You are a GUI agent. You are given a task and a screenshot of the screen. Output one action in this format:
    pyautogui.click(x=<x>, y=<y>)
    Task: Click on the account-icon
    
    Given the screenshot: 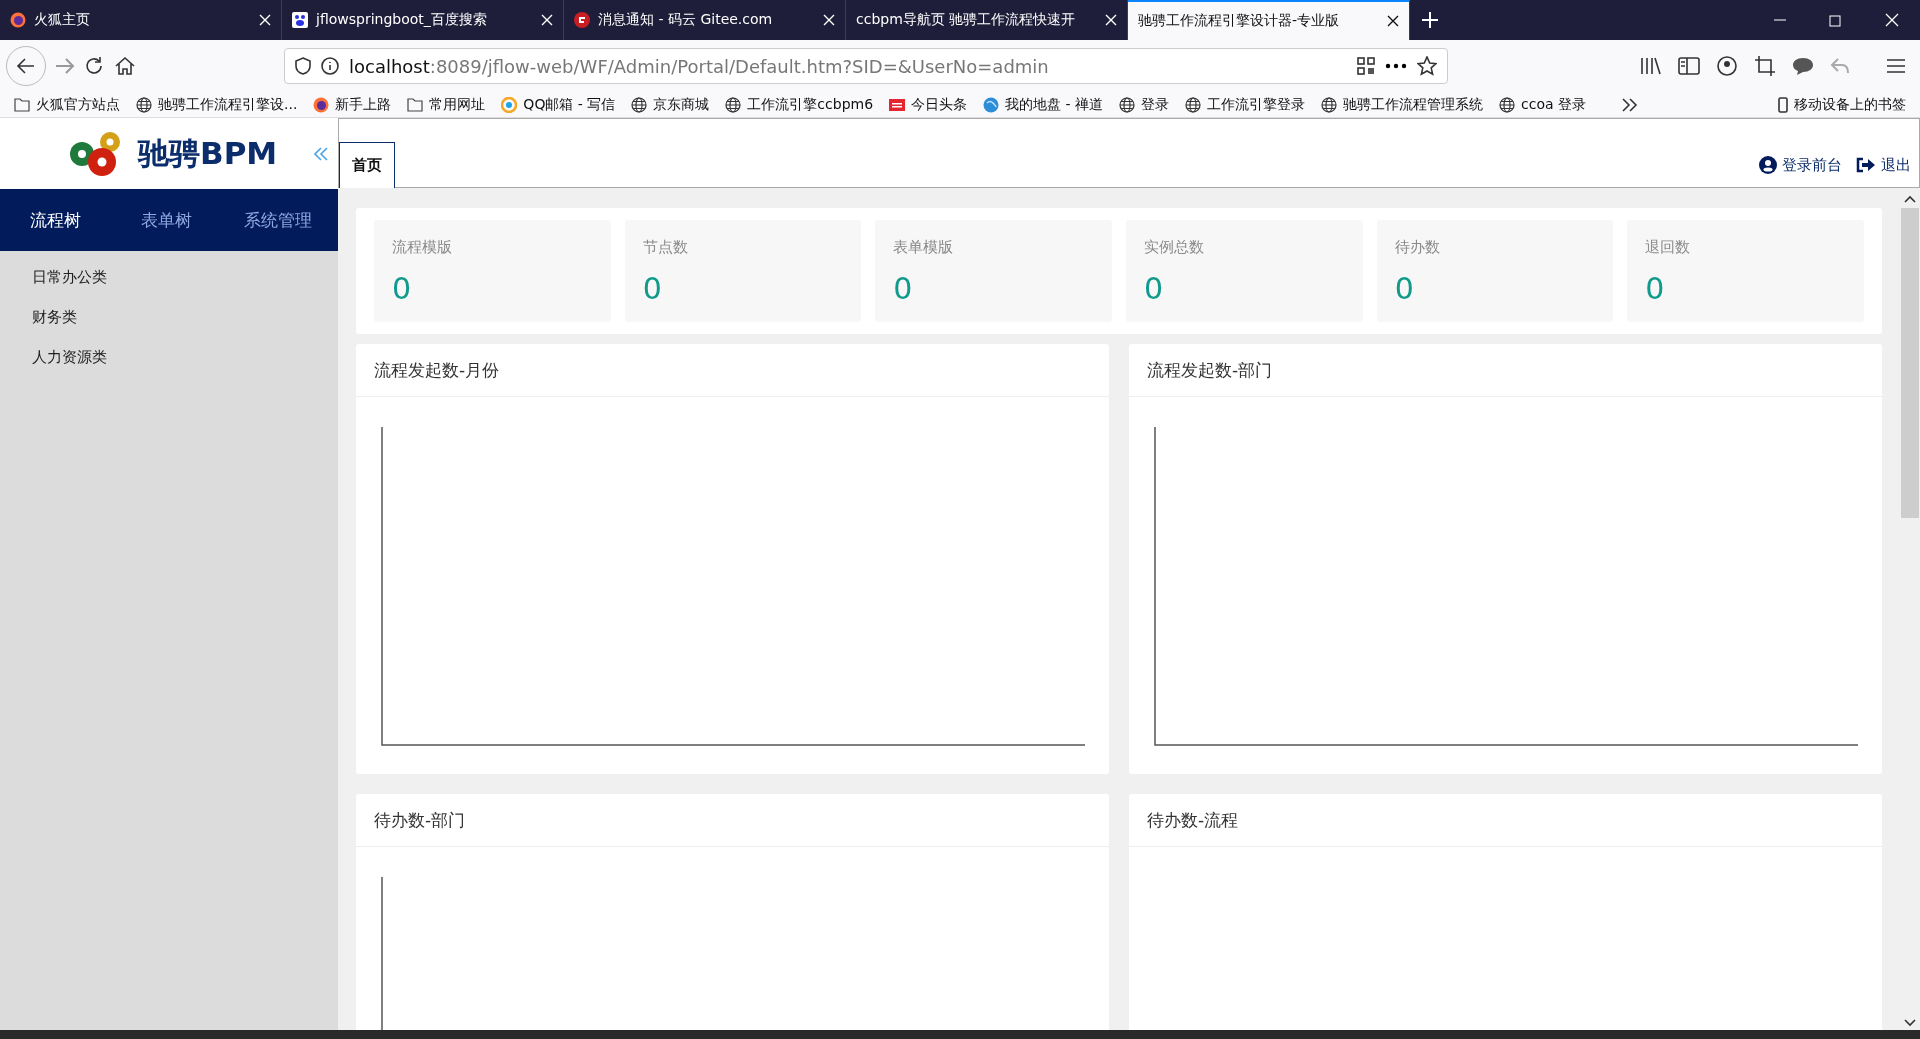 What is the action you would take?
    pyautogui.click(x=1727, y=66)
    